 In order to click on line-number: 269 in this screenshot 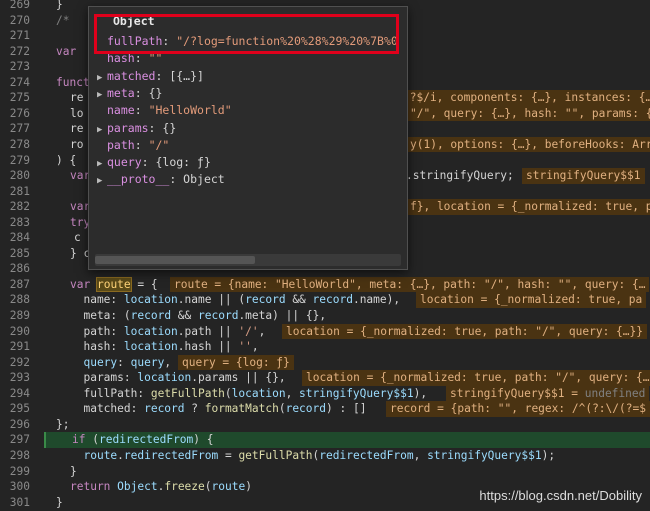, I will do `click(19, 5)`.